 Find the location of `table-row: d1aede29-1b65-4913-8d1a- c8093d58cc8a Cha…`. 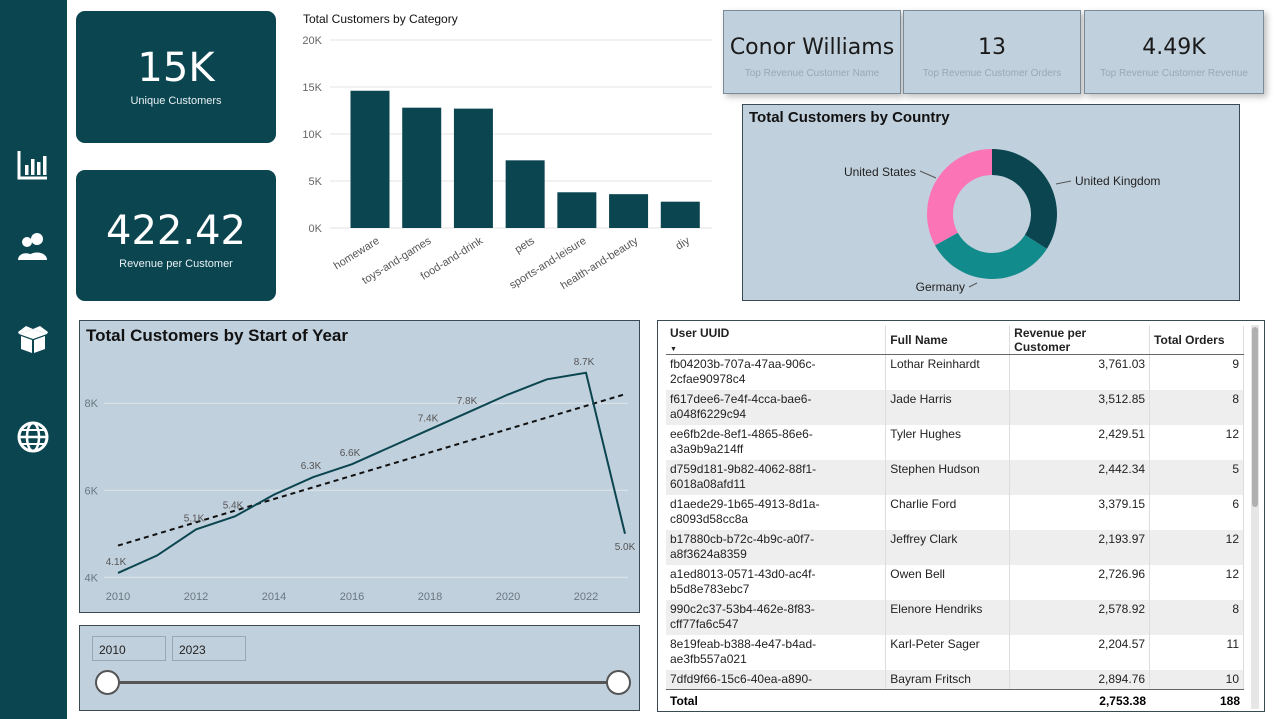

table-row: d1aede29-1b65-4913-8d1a- c8093d58cc8a Cha… is located at coordinates (955, 512).